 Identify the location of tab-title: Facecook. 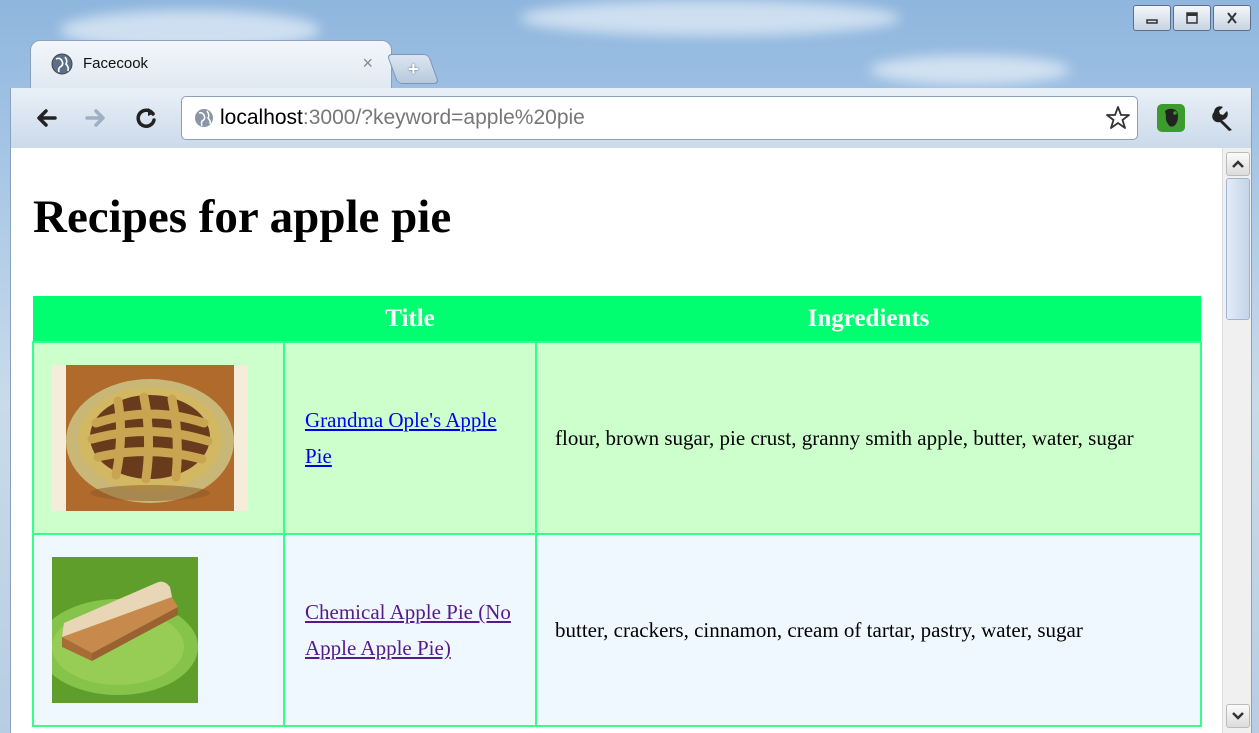
(116, 63).